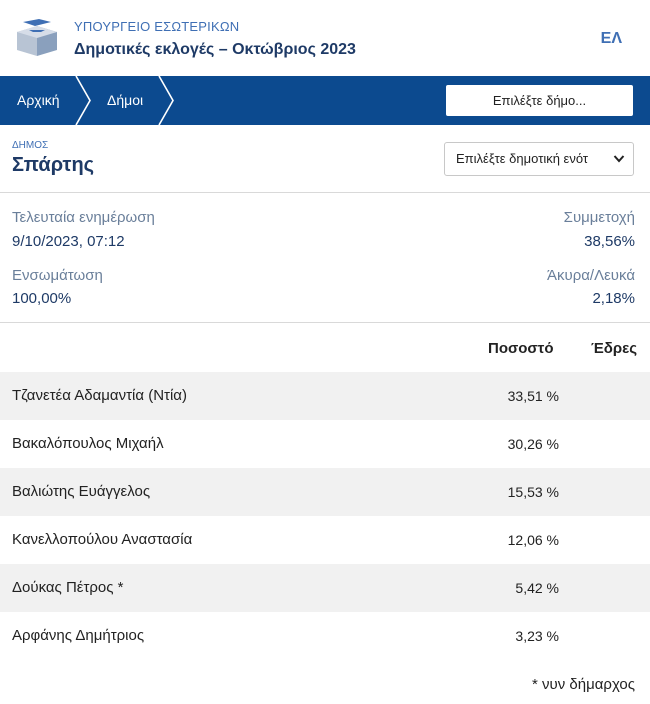 Image resolution: width=650 pixels, height=704 pixels. Describe the element at coordinates (521, 348) in the screenshot. I see `column-header-percent: Ποσοστό` at that location.